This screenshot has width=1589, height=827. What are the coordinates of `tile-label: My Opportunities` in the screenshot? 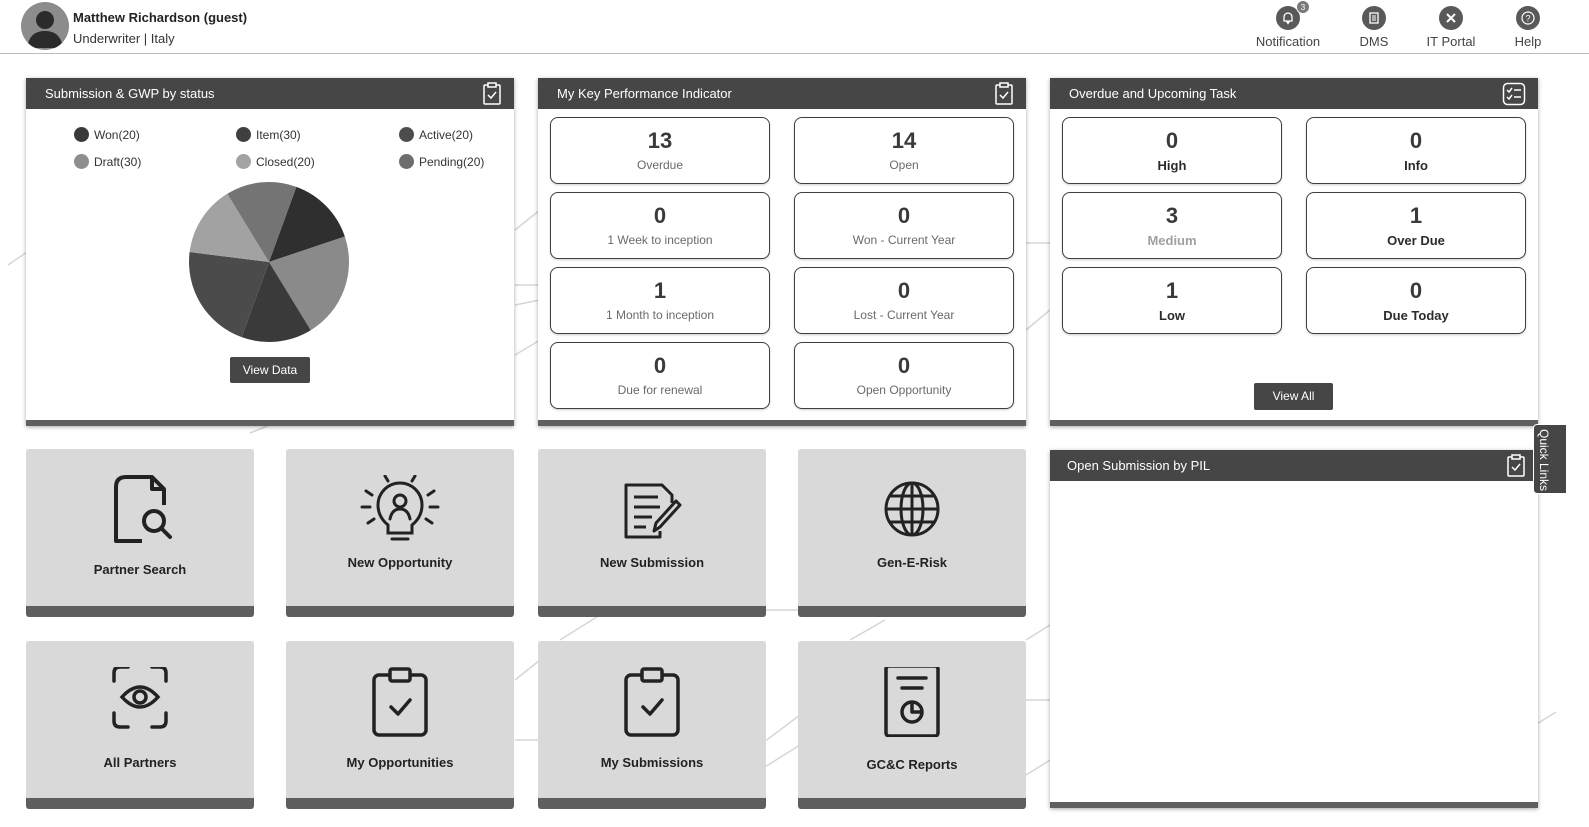 It's located at (400, 762).